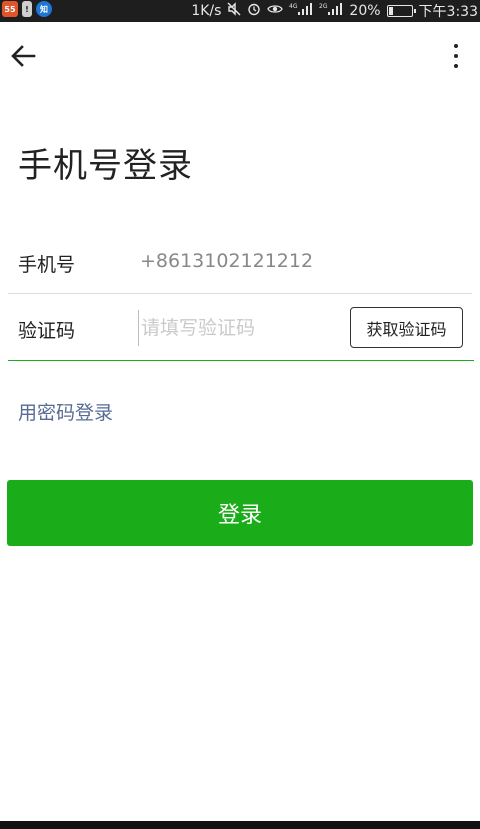  Describe the element at coordinates (44, 9) in the screenshot. I see `zhihu-icon: 知` at that location.